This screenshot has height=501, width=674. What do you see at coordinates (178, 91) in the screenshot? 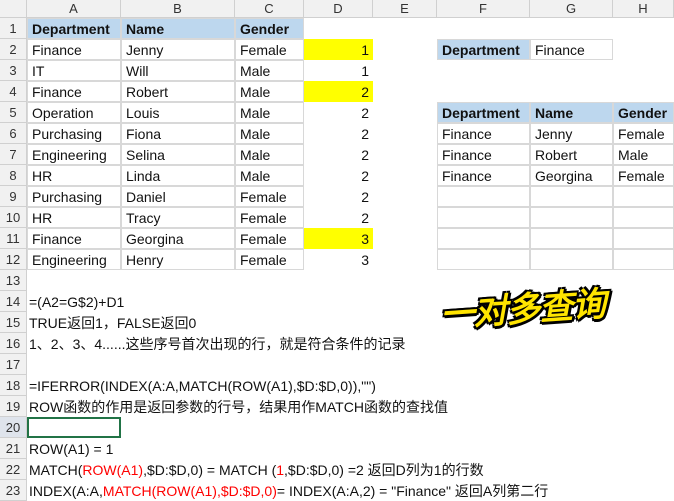
I see `main-table-cell: Robert` at bounding box center [178, 91].